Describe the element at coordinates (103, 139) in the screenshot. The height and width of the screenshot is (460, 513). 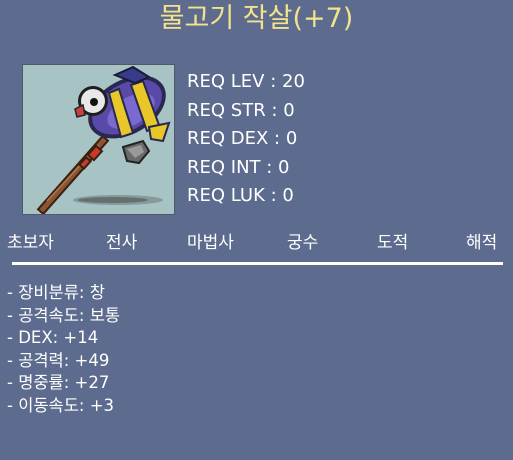
I see `fish-harpoon-icon` at that location.